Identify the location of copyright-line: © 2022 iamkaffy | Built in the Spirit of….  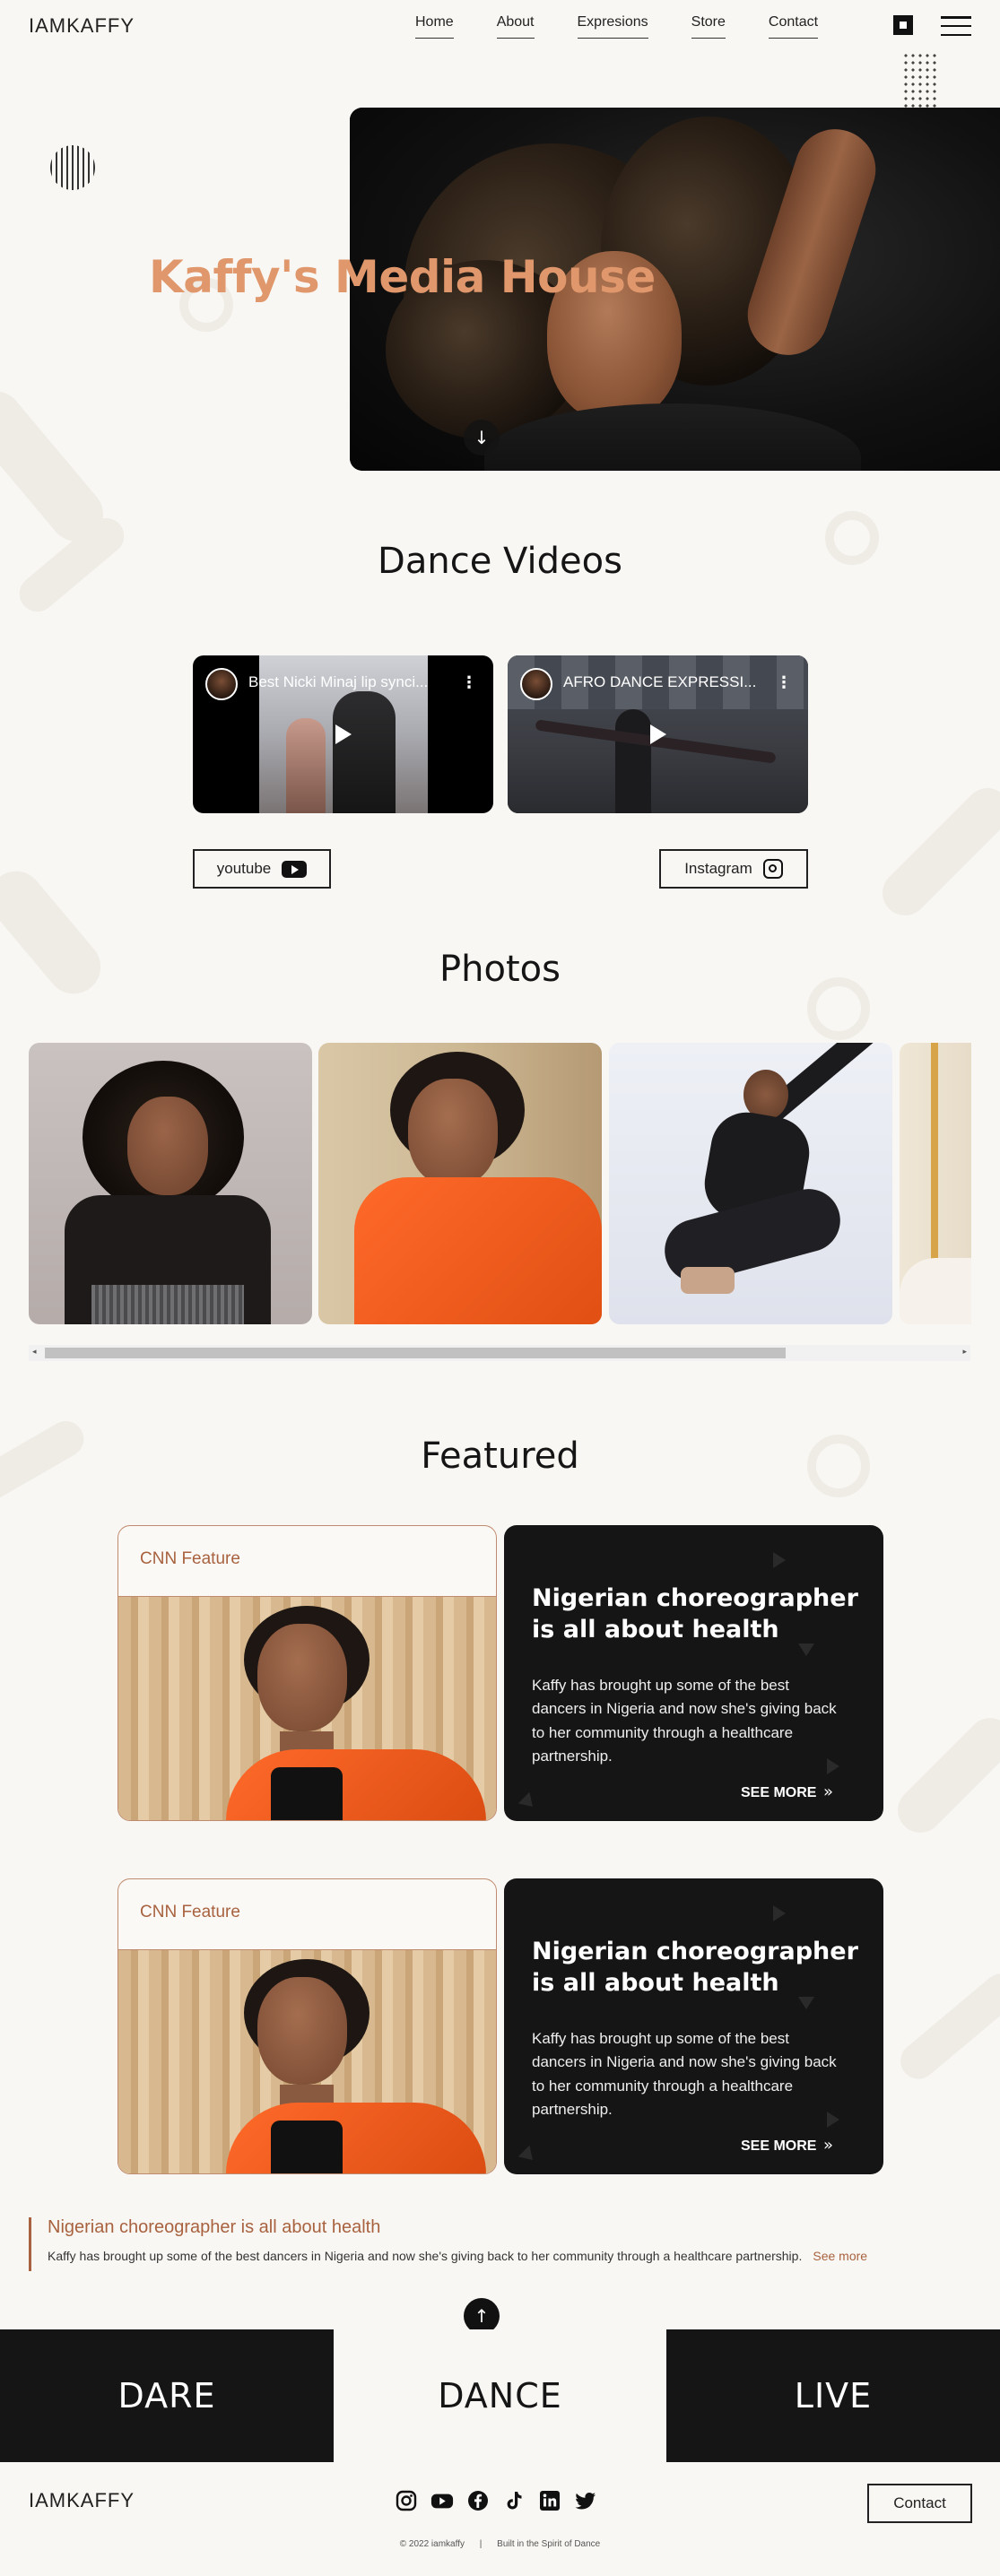
(500, 2544).